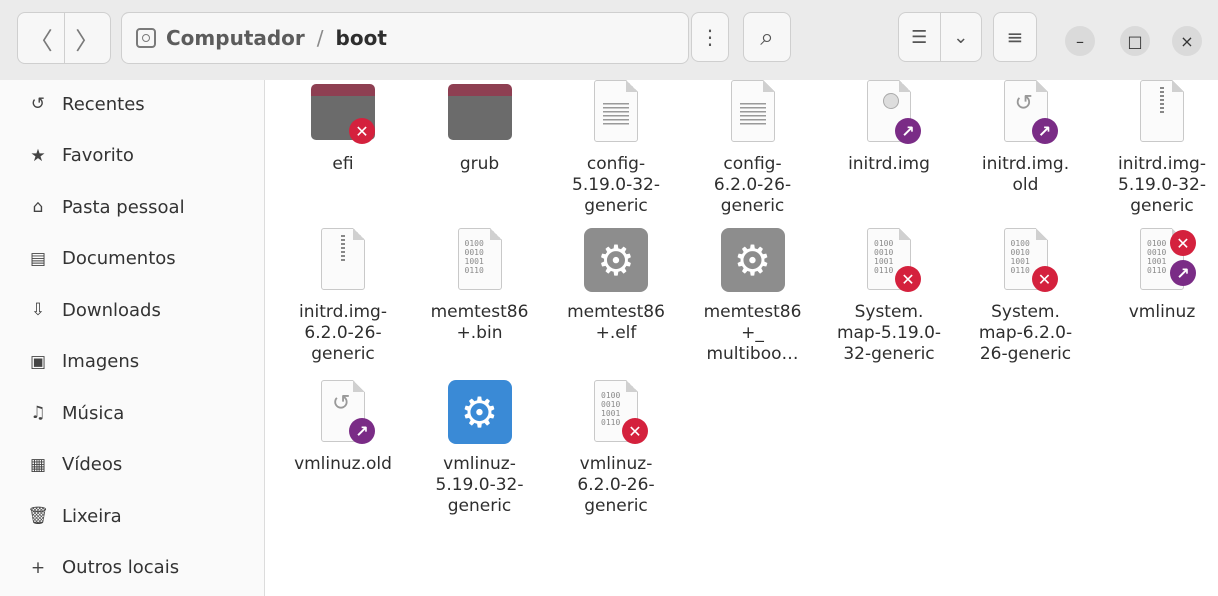 The image size is (1218, 596). Describe the element at coordinates (1162, 185) in the screenshot. I see `file-name: initrd.img- 5.19.0-32- generic` at that location.